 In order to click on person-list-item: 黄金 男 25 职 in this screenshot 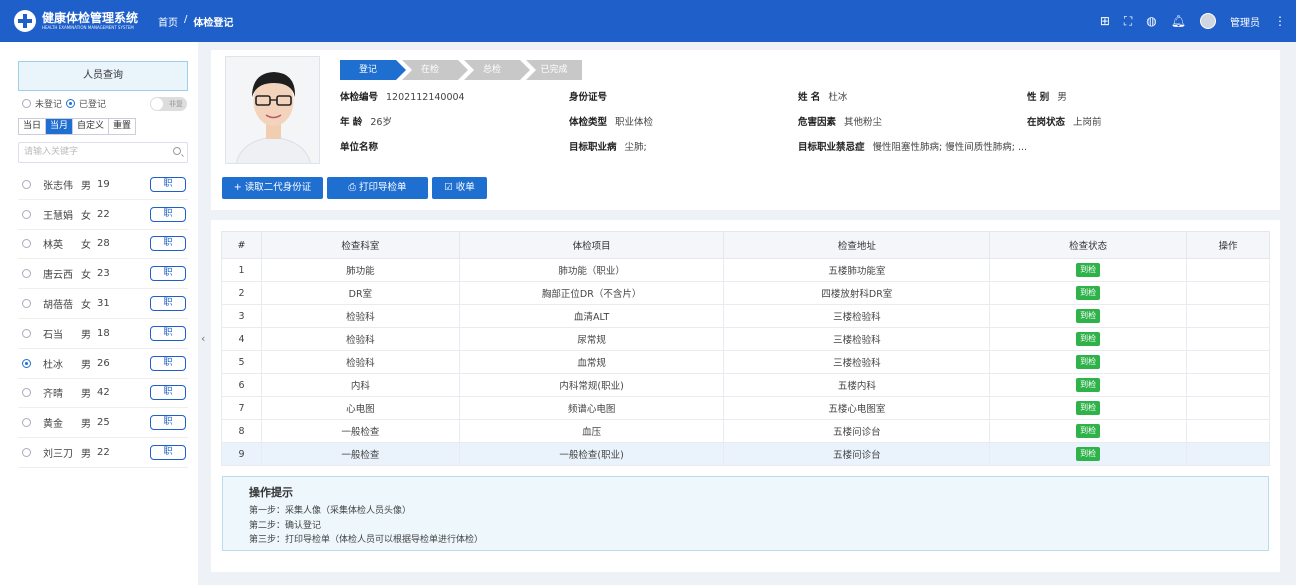, I will do `click(103, 423)`.